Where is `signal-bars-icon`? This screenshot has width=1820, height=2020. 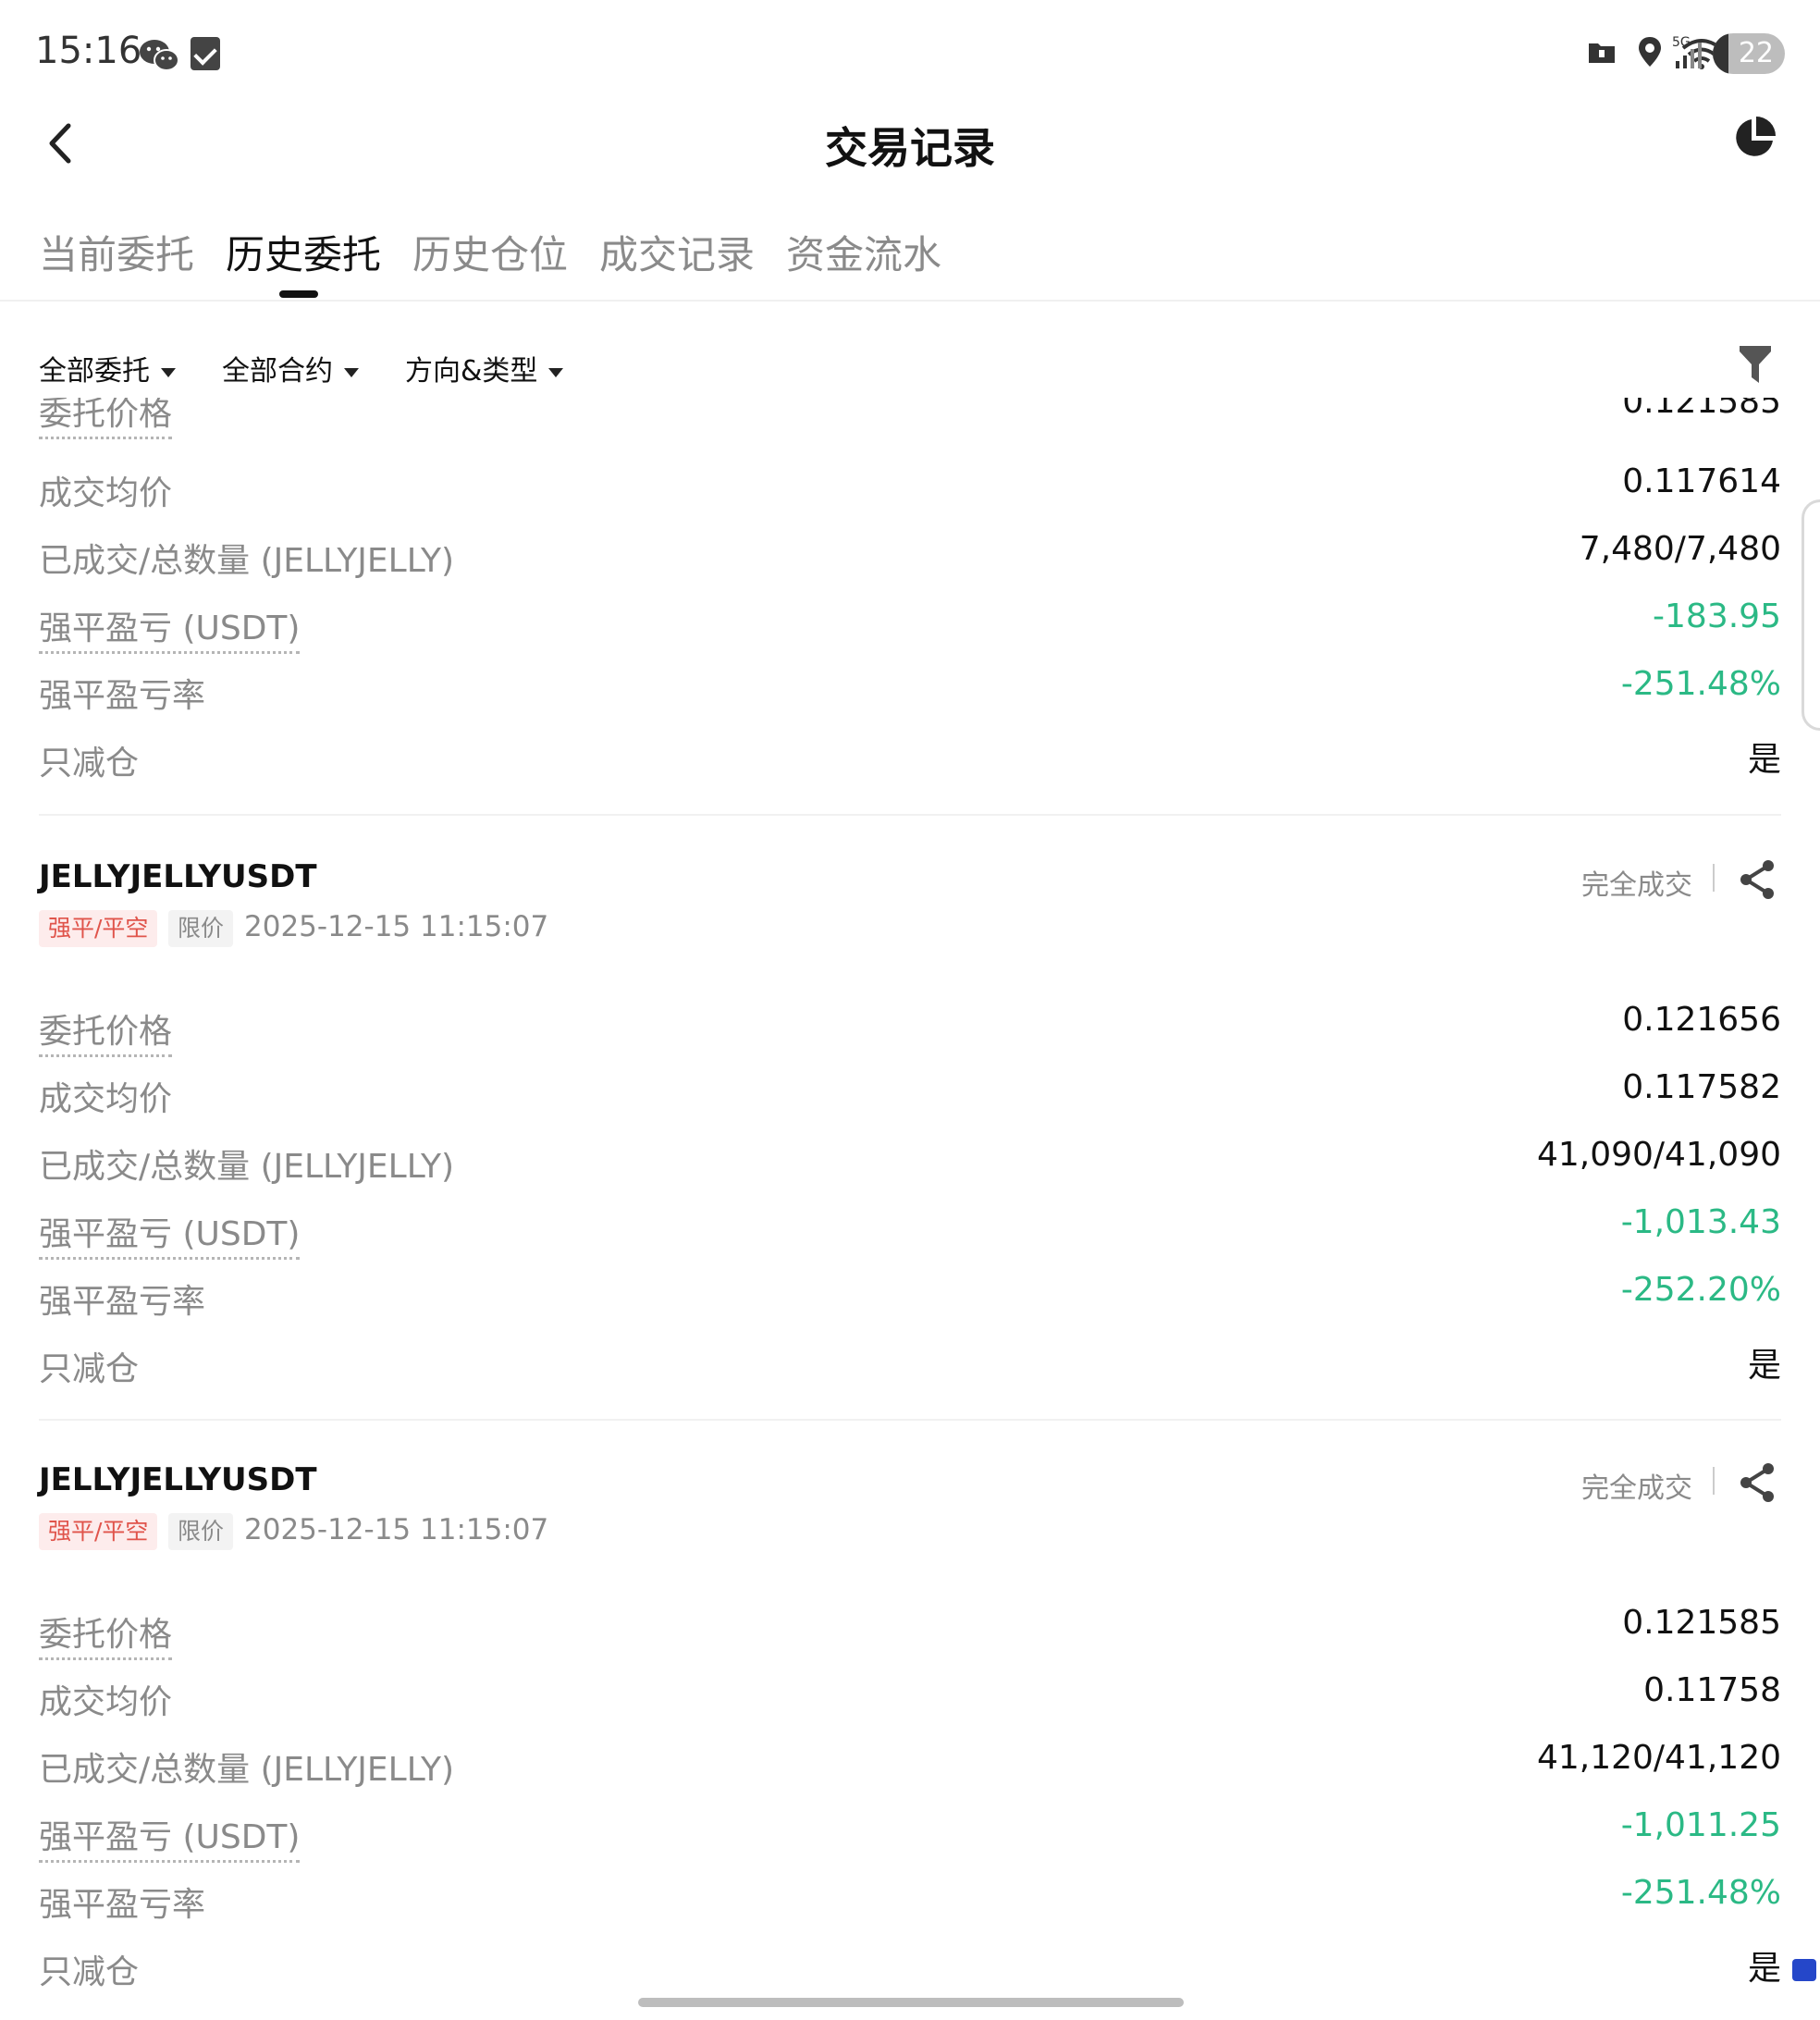 signal-bars-icon is located at coordinates (1688, 56).